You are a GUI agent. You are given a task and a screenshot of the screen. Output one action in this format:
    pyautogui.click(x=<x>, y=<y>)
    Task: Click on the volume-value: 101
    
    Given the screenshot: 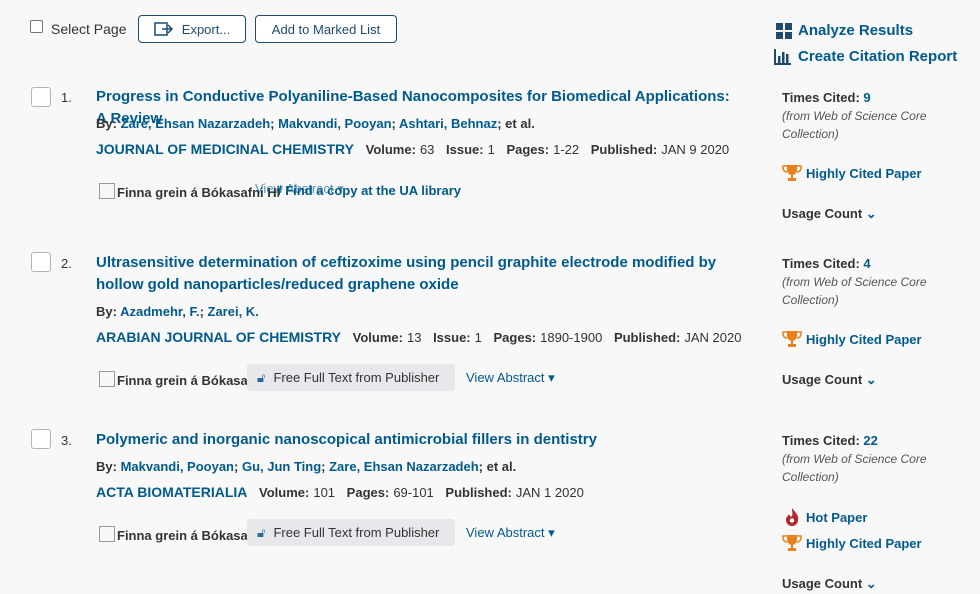 What is the action you would take?
    pyautogui.click(x=324, y=492)
    